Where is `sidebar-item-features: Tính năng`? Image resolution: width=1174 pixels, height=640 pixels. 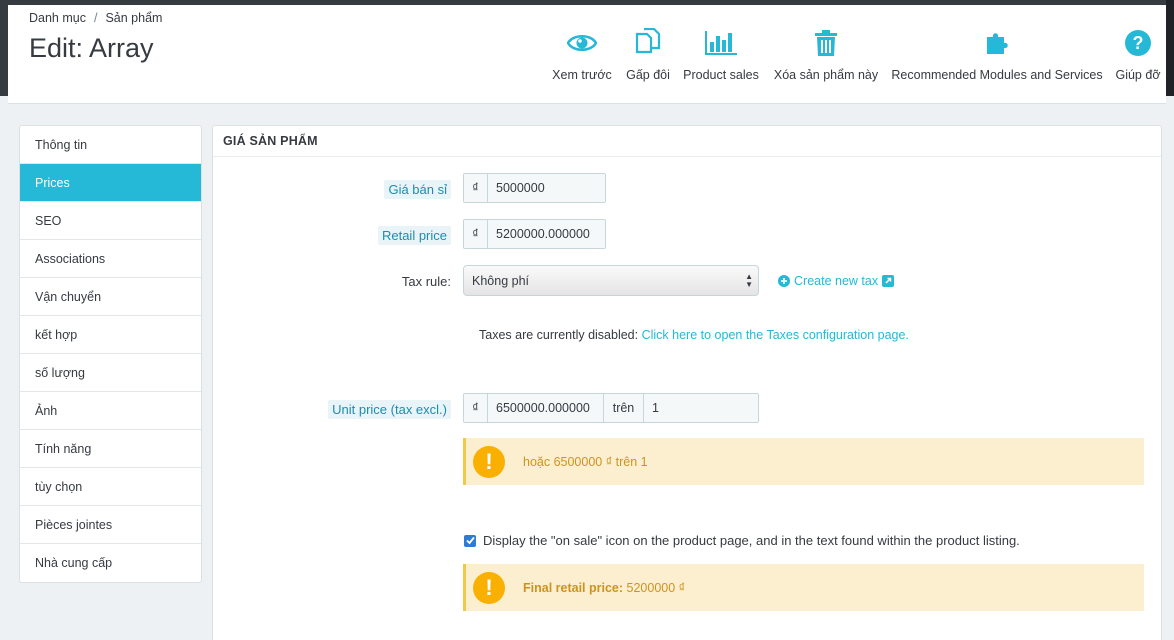 sidebar-item-features: Tính năng is located at coordinates (110, 449).